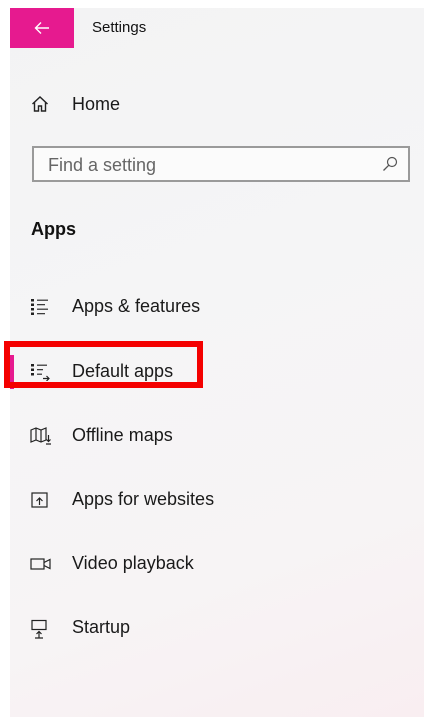  I want to click on search-icon, so click(390, 164).